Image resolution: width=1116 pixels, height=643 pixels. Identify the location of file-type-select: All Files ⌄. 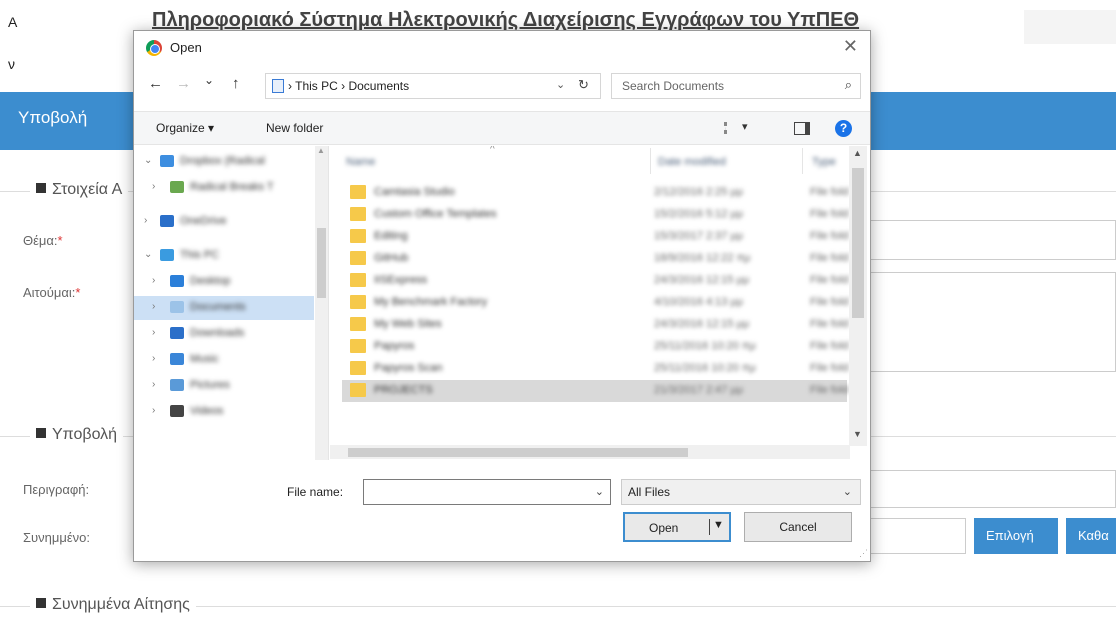
(741, 492).